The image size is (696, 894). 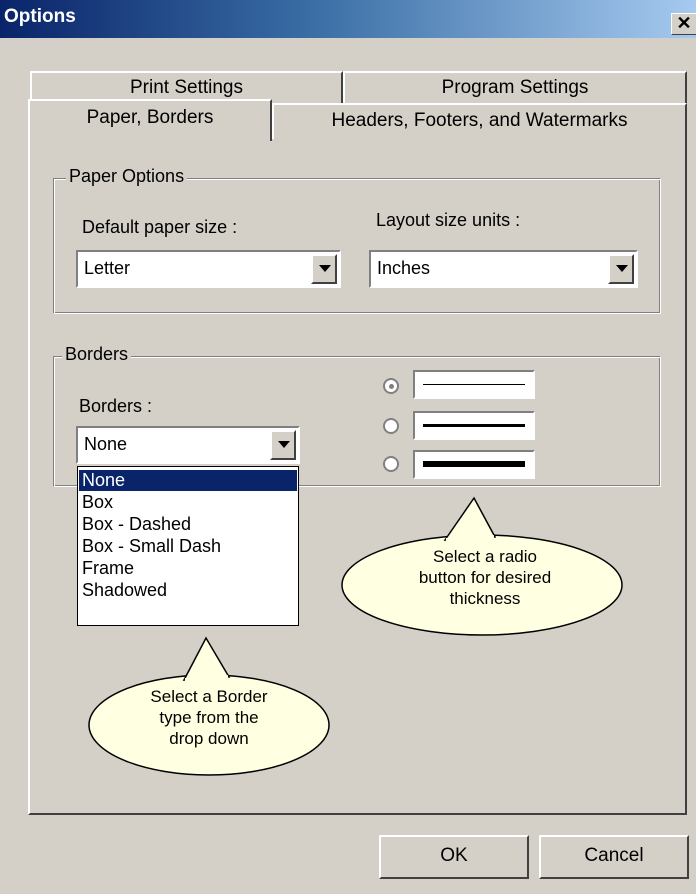 What do you see at coordinates (188, 590) in the screenshot?
I see `list-item: Shadowed` at bounding box center [188, 590].